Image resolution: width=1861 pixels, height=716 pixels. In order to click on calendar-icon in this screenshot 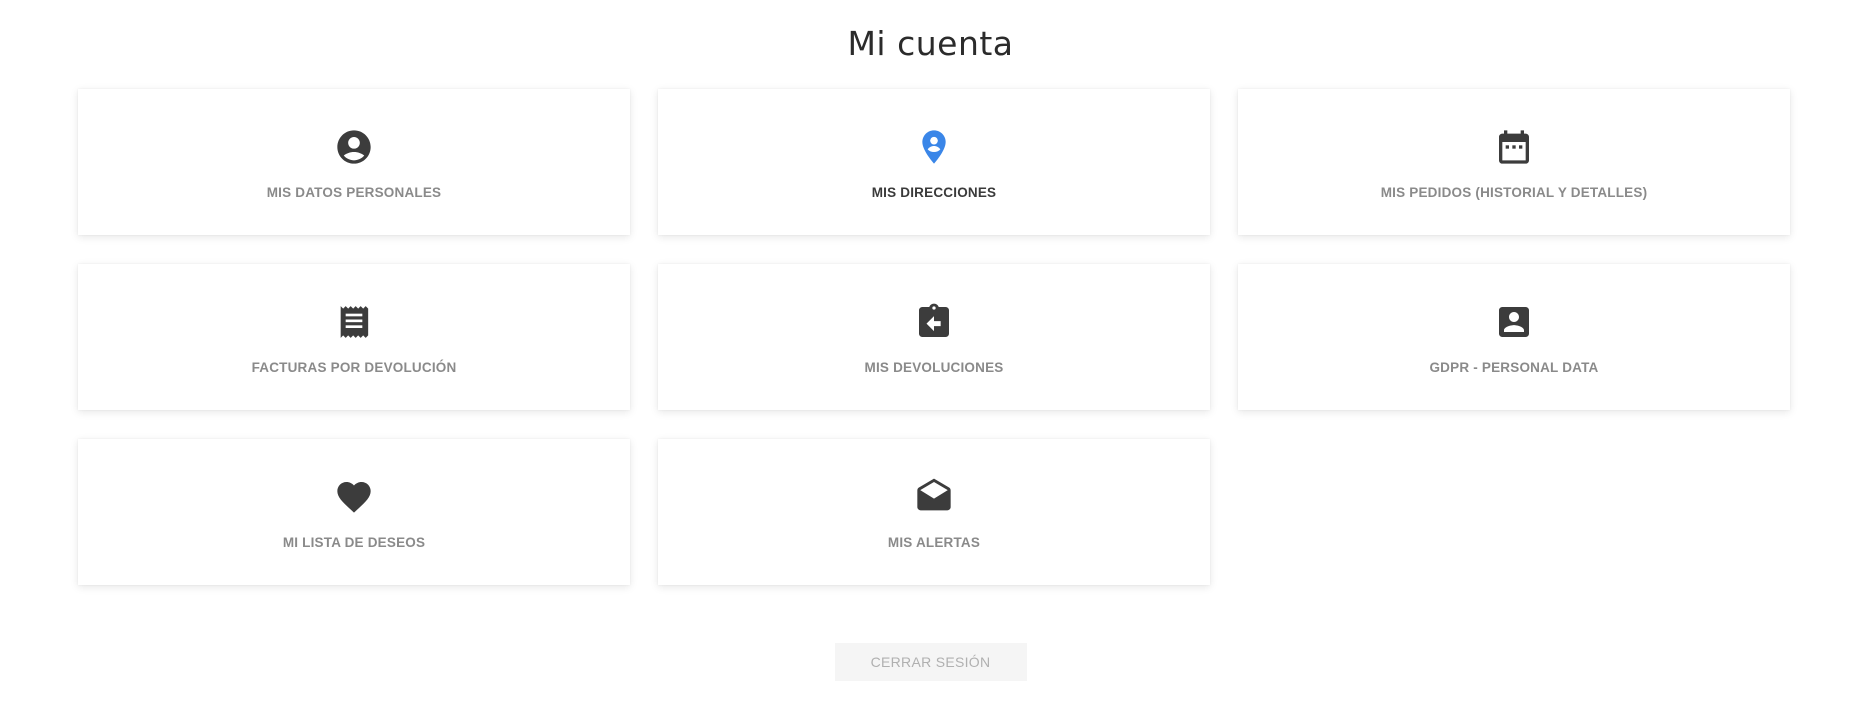, I will do `click(1514, 147)`.